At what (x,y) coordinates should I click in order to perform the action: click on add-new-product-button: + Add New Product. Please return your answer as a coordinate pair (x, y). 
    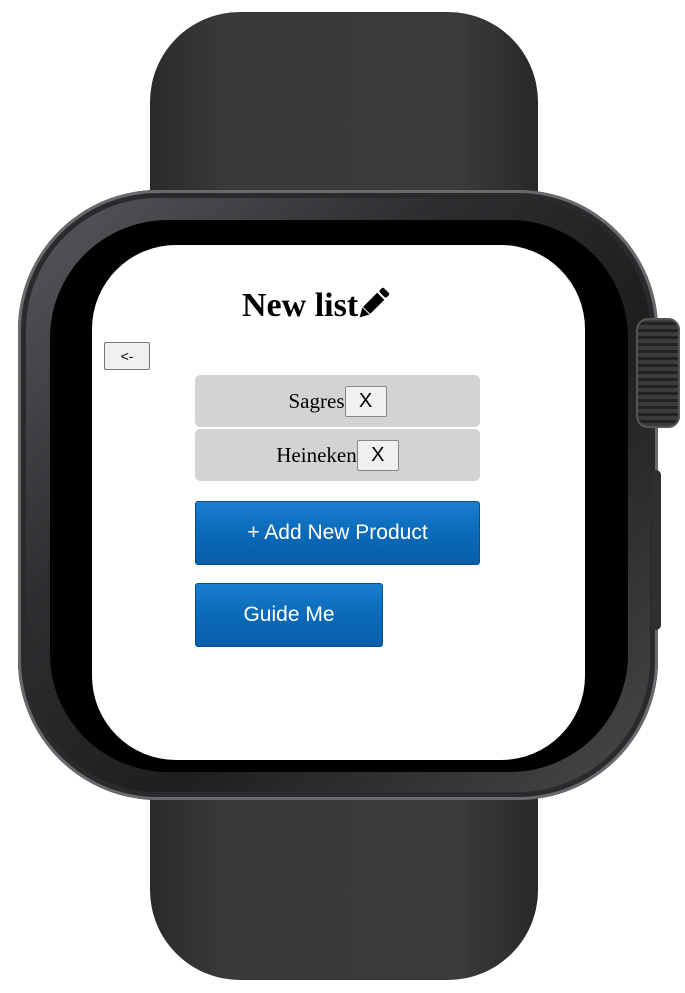
    Looking at the image, I should click on (337, 533).